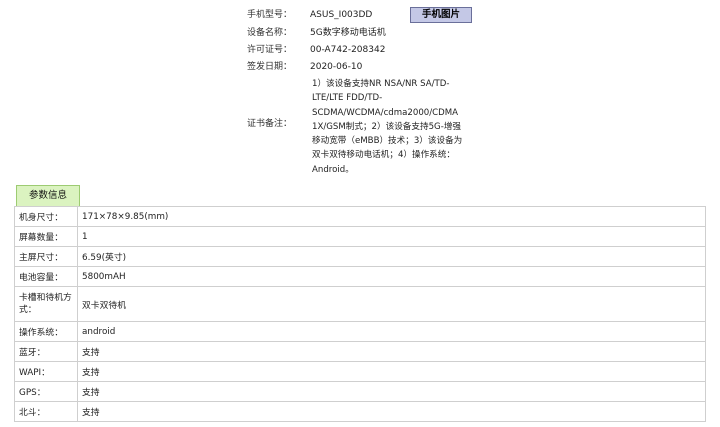 The height and width of the screenshot is (427, 720). Describe the element at coordinates (381, 84) in the screenshot. I see `remark-line: 1）该设备支持NR NSA/NR SA/TD-` at that location.